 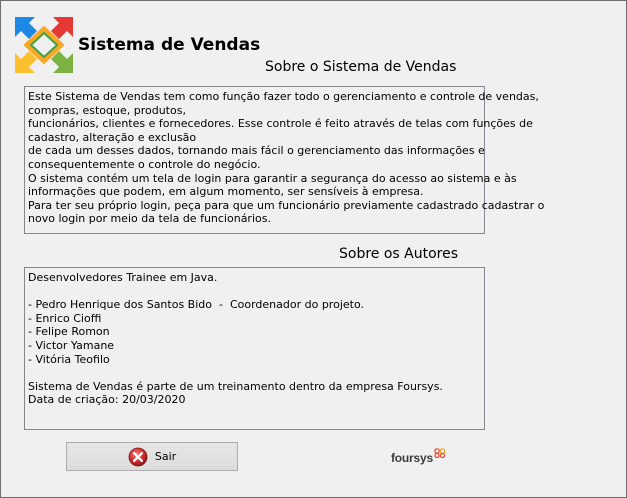 I want to click on authors-text-line: - Victor Yamane, so click(x=71, y=345).